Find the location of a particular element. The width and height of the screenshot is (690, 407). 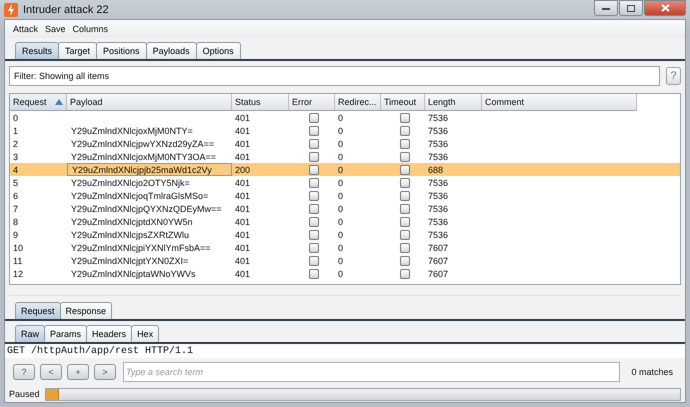

table-row: 7 Y29uZmlndXNlcjpQYXNzQDEyMw== 401 0 7536 is located at coordinates (345, 208).